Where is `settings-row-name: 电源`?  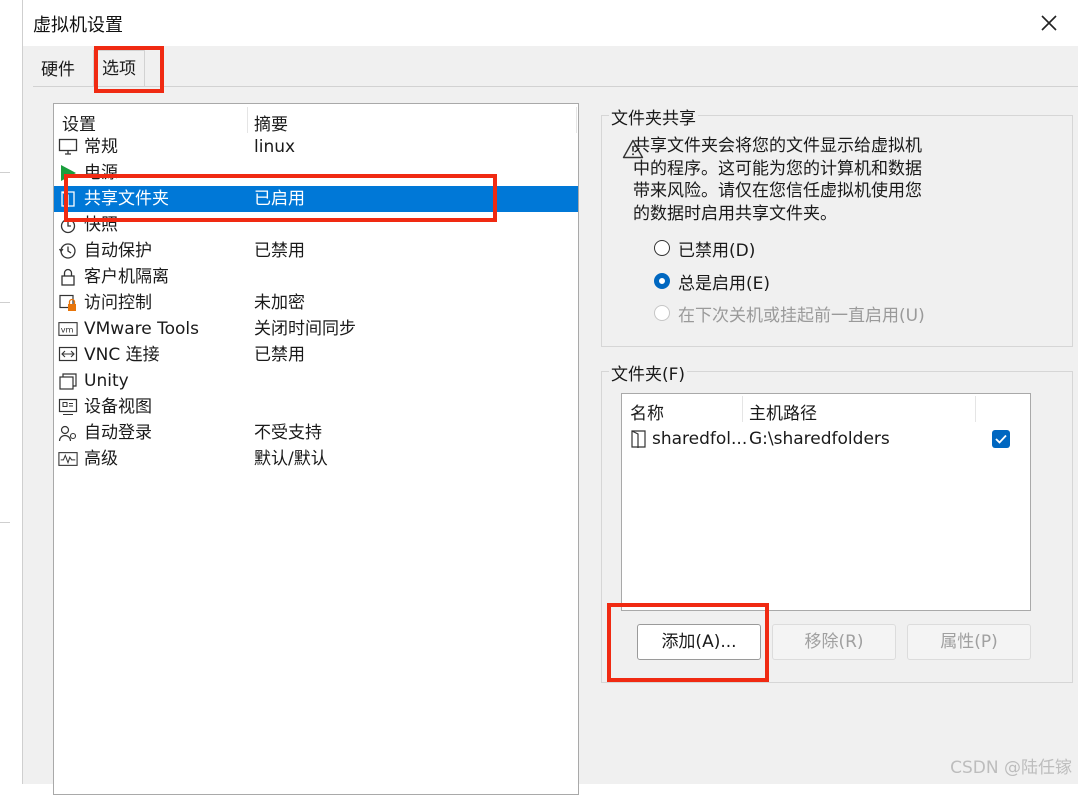 settings-row-name: 电源 is located at coordinates (101, 173).